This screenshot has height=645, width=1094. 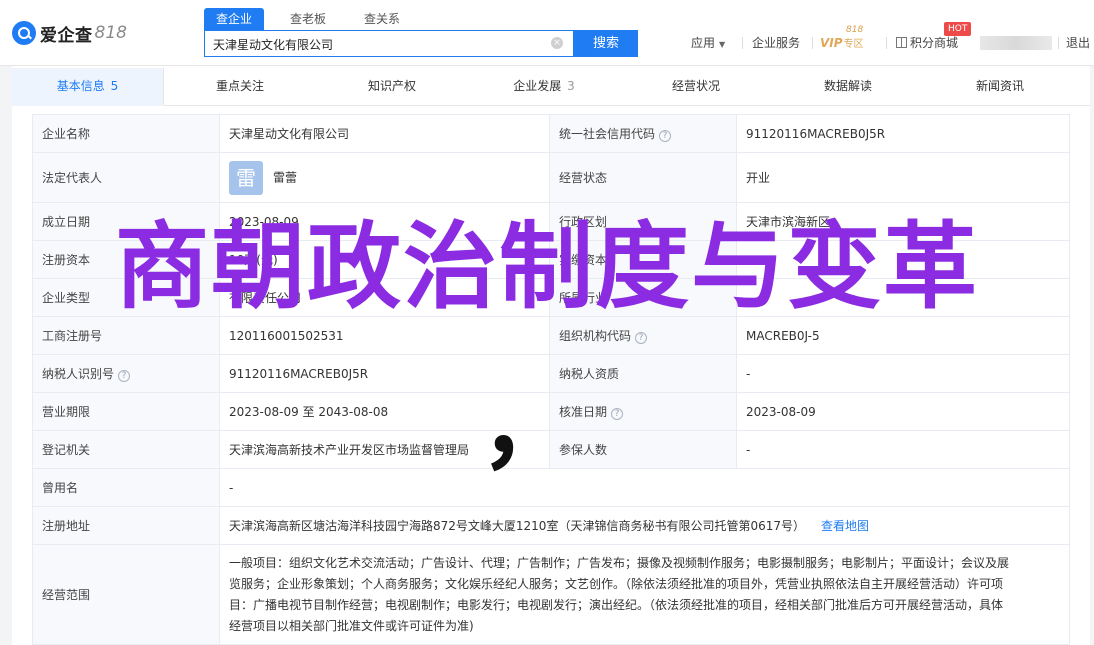 I want to click on clear-icon: ×, so click(x=557, y=43).